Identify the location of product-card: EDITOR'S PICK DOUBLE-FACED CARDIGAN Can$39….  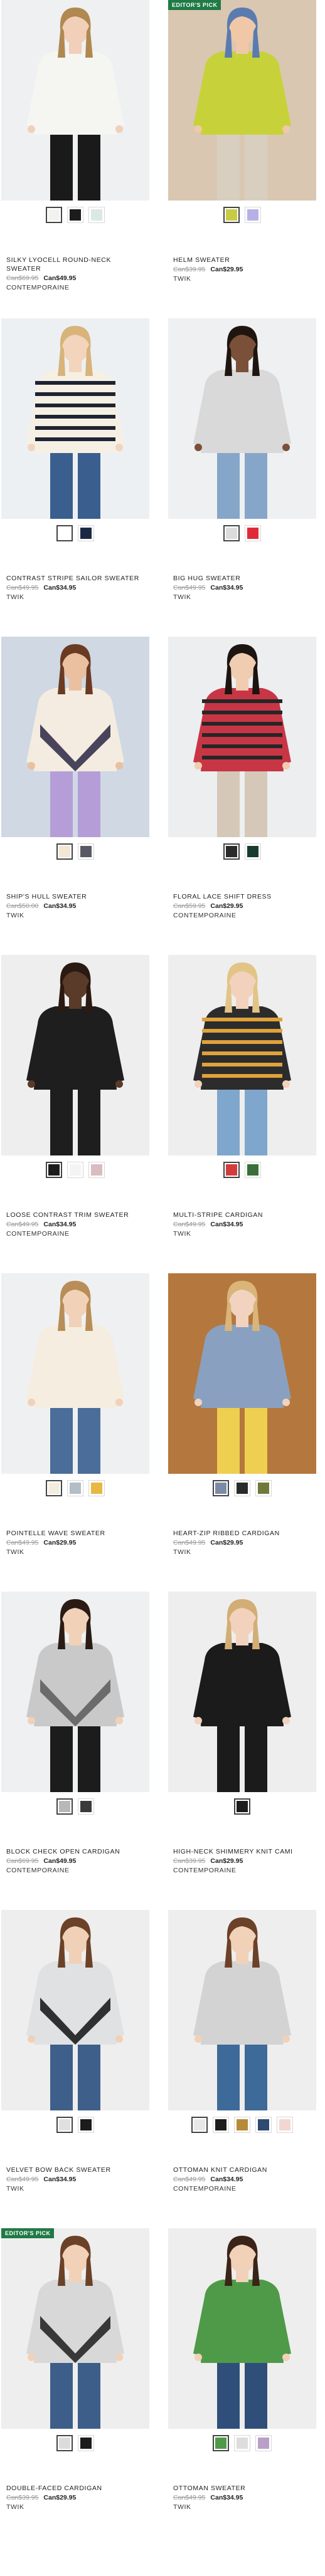
(75, 2369).